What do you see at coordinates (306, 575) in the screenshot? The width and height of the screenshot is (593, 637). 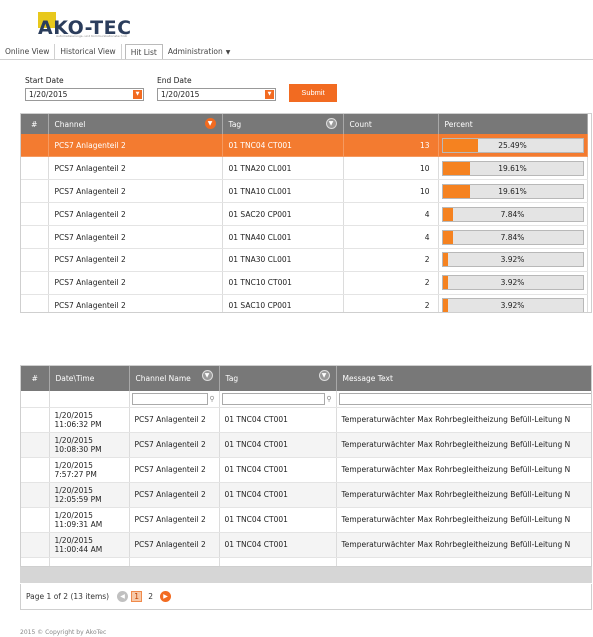 I see `horizontal-scrollbar` at bounding box center [306, 575].